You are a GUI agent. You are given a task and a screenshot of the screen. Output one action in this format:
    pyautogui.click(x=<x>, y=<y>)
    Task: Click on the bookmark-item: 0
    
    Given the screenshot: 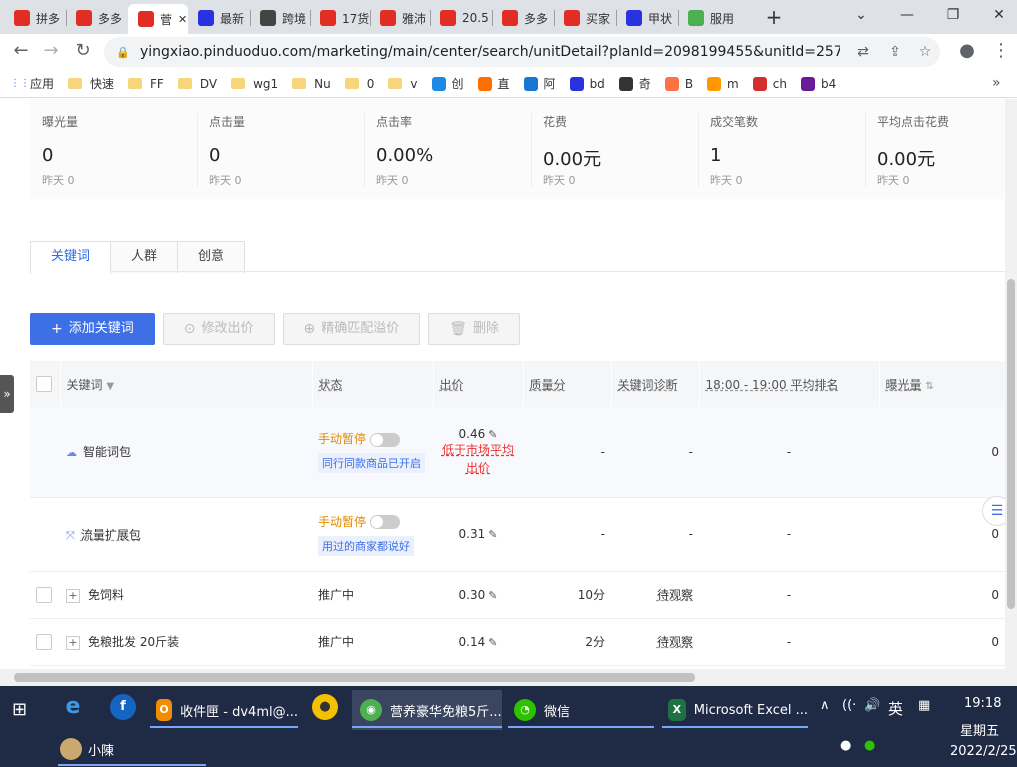 What is the action you would take?
    pyautogui.click(x=359, y=84)
    